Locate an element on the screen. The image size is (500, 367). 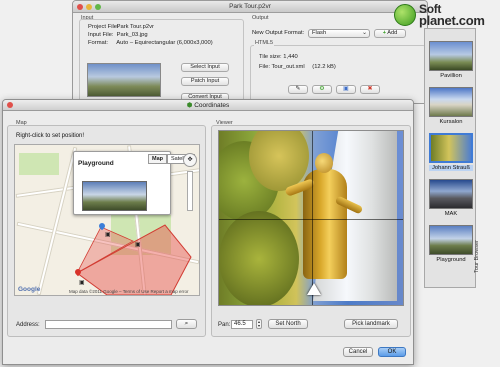
statue-head is located at coordinates (324, 163).